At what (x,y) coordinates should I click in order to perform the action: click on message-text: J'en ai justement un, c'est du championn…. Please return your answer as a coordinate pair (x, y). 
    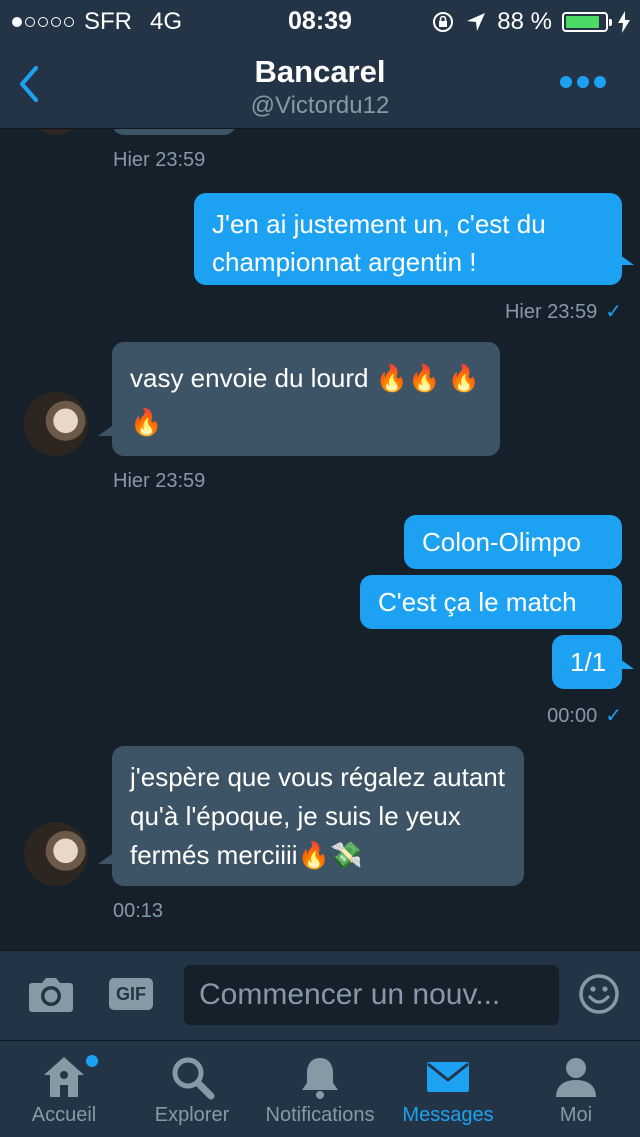
    Looking at the image, I should click on (379, 243).